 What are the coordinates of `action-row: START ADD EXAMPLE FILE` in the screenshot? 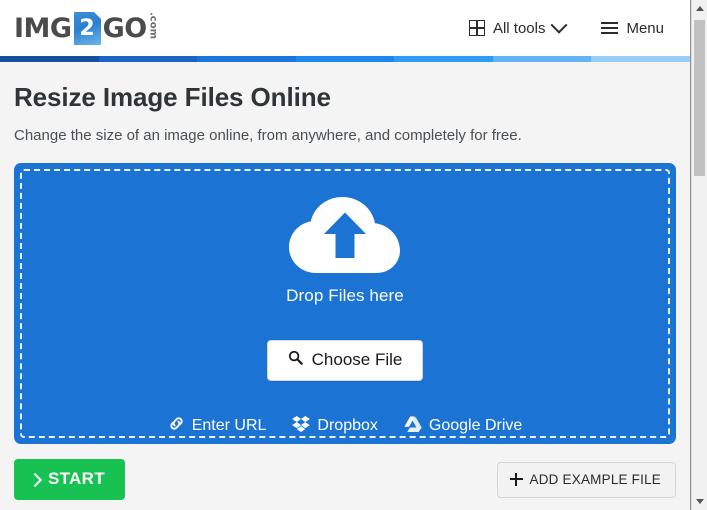 It's located at (345, 479).